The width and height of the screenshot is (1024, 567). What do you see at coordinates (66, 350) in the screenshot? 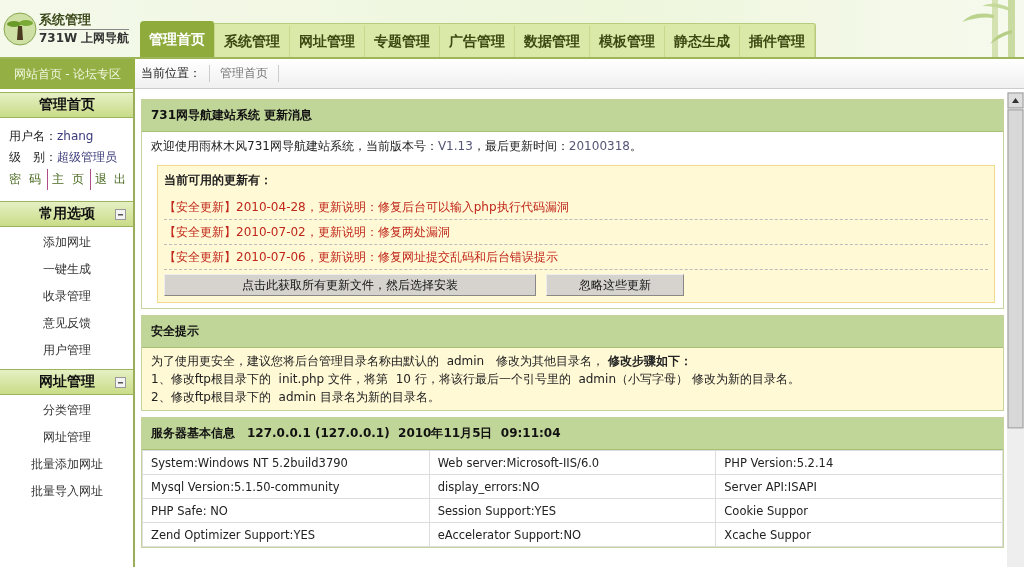
I see `sidebar-item: 用户管理` at bounding box center [66, 350].